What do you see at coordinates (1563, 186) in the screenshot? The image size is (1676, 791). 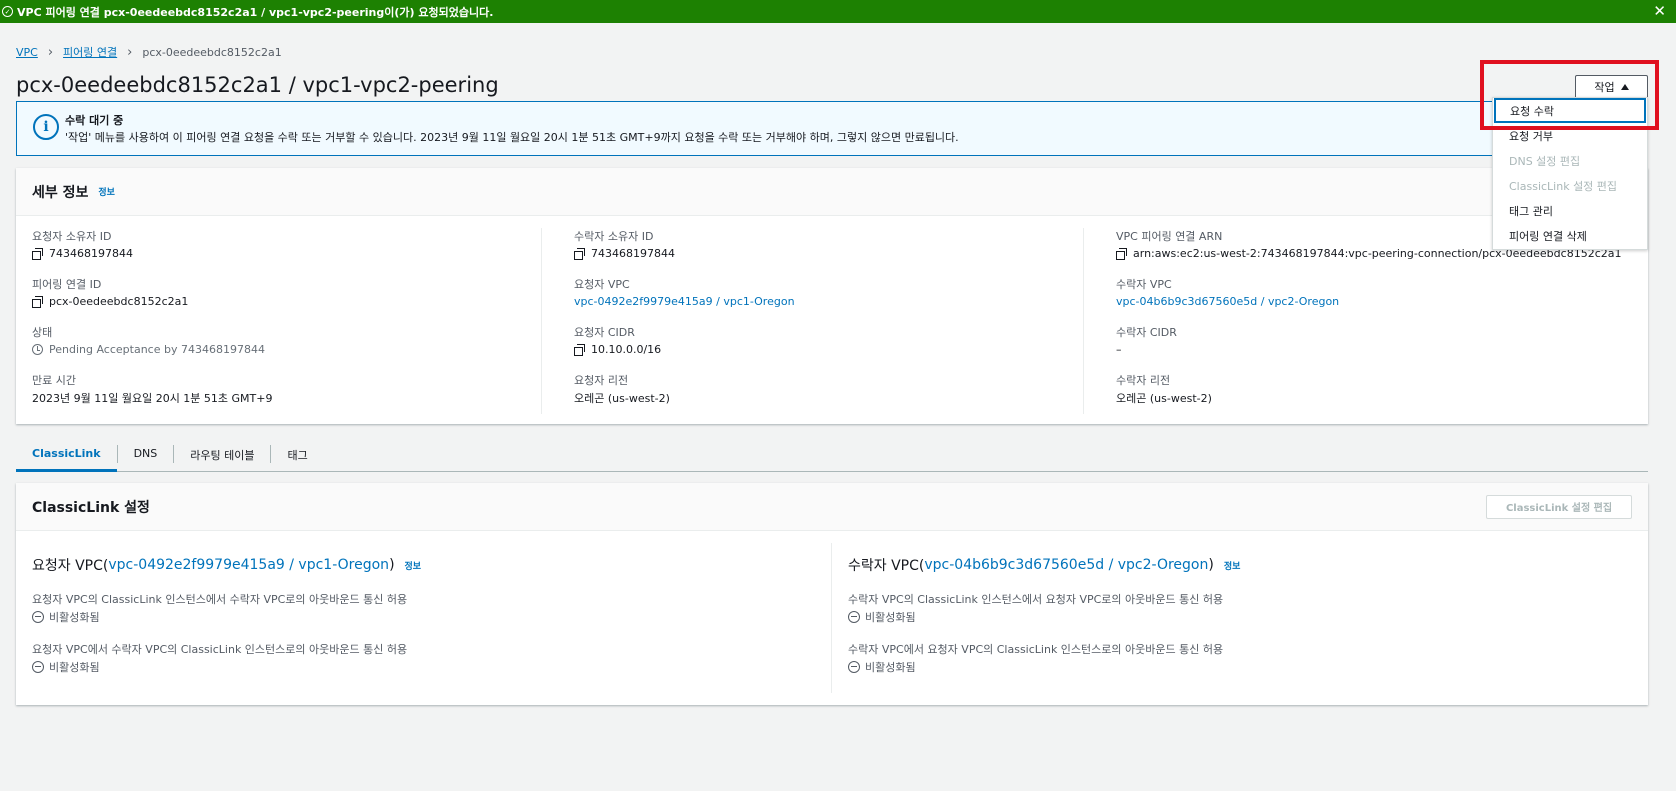 I see `menu-item-edit-classiclink: ClassicLink 설정 편집` at bounding box center [1563, 186].